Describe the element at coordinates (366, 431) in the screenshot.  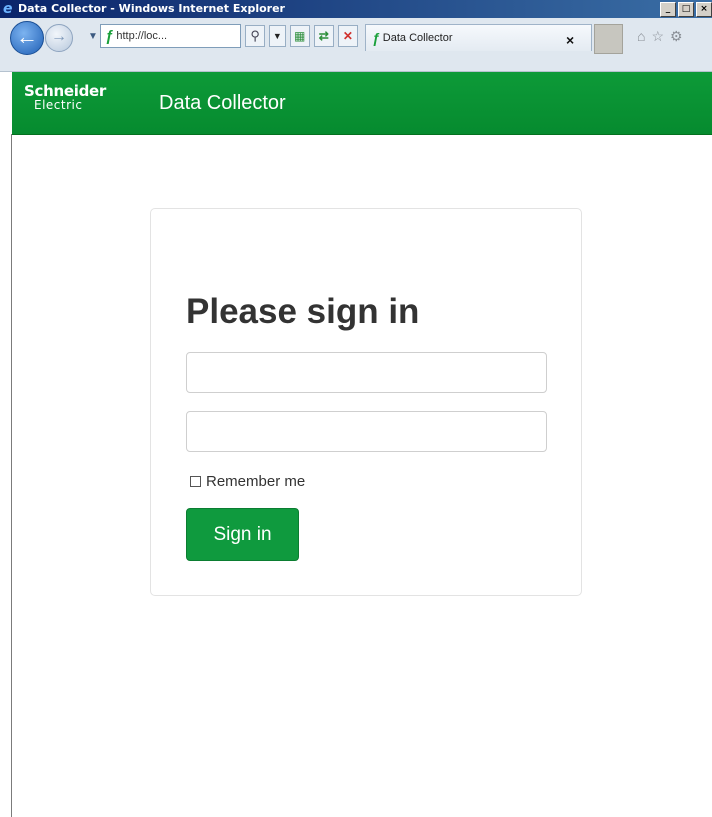
I see `password-input` at that location.